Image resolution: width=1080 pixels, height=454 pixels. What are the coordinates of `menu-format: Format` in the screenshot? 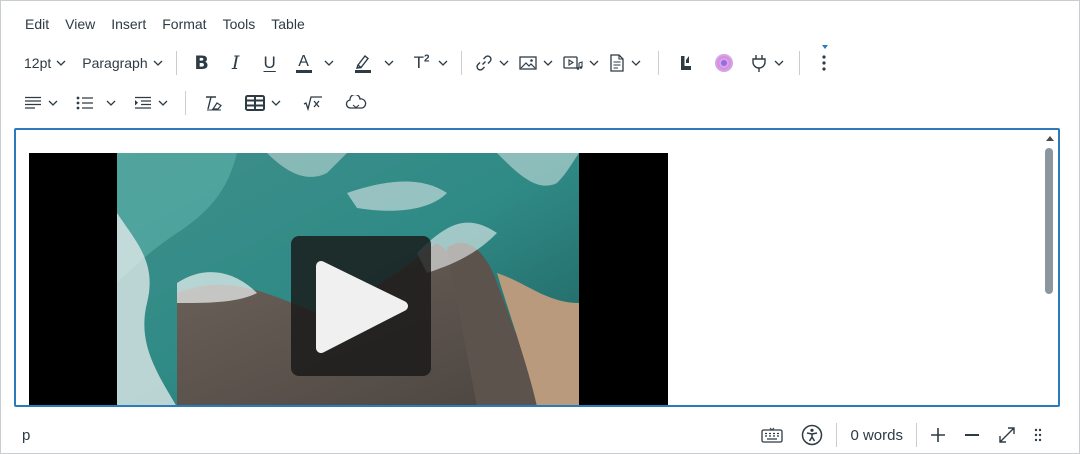 It's located at (184, 24).